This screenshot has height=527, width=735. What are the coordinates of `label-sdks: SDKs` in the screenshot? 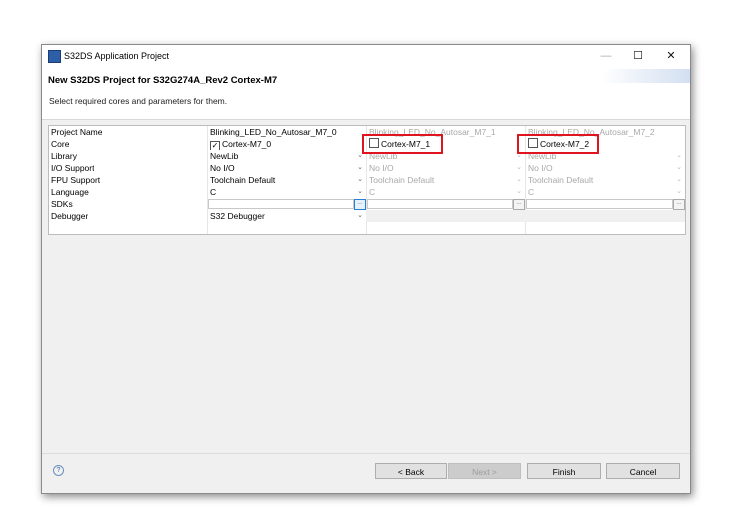 It's located at (62, 204).